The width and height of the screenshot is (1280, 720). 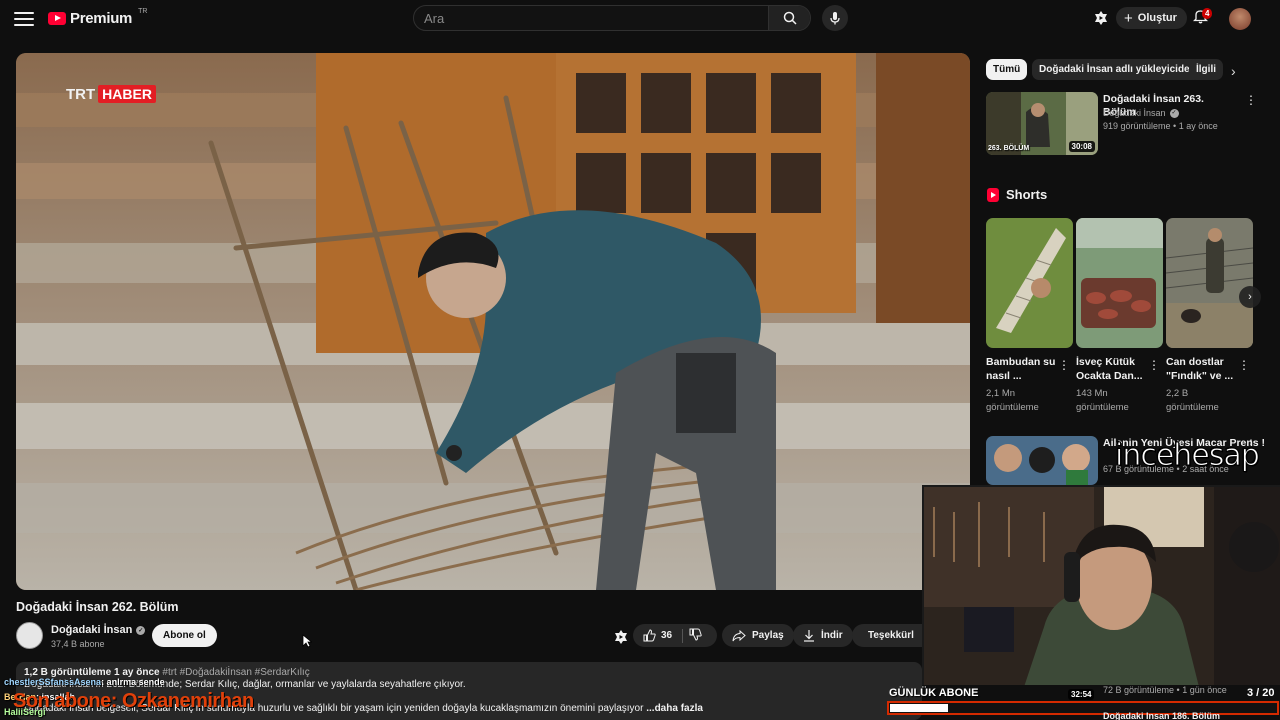 What do you see at coordinates (97, 607) in the screenshot?
I see `video-title: Doğadaki İnsan 262. Bölüm` at bounding box center [97, 607].